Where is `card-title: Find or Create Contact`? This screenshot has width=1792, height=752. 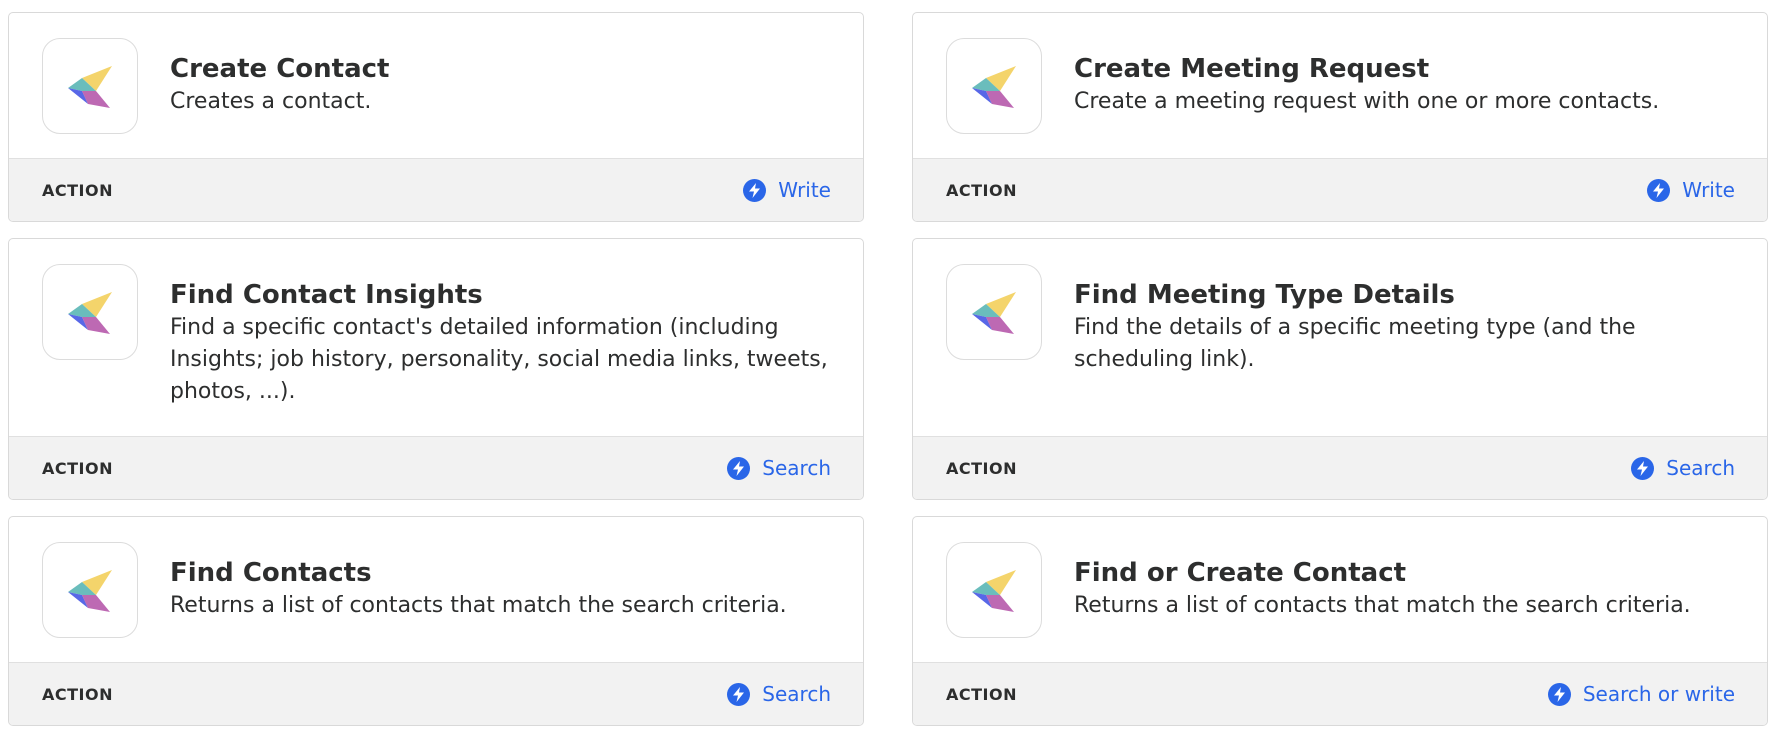 card-title: Find or Create Contact is located at coordinates (1240, 573).